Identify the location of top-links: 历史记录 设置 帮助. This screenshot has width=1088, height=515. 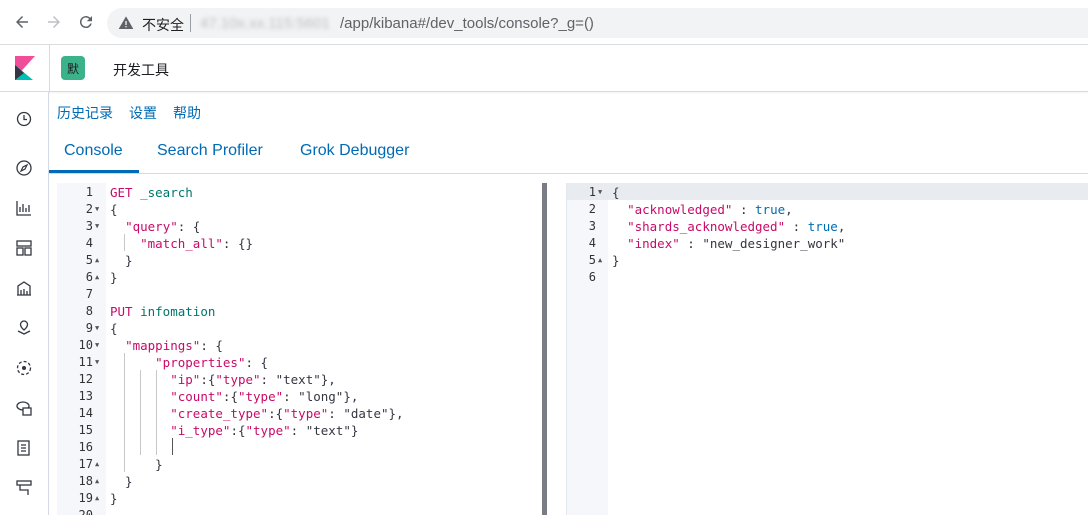
(129, 113).